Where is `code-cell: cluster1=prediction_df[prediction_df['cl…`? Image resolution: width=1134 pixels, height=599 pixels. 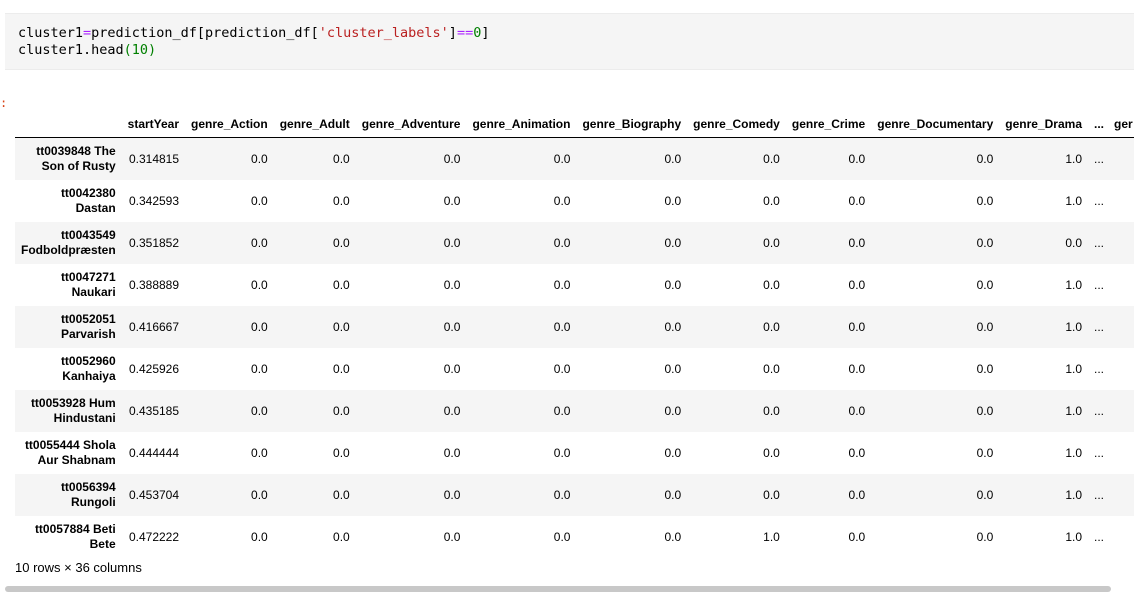 code-cell: cluster1=prediction_df[prediction_df['cl… is located at coordinates (569, 41).